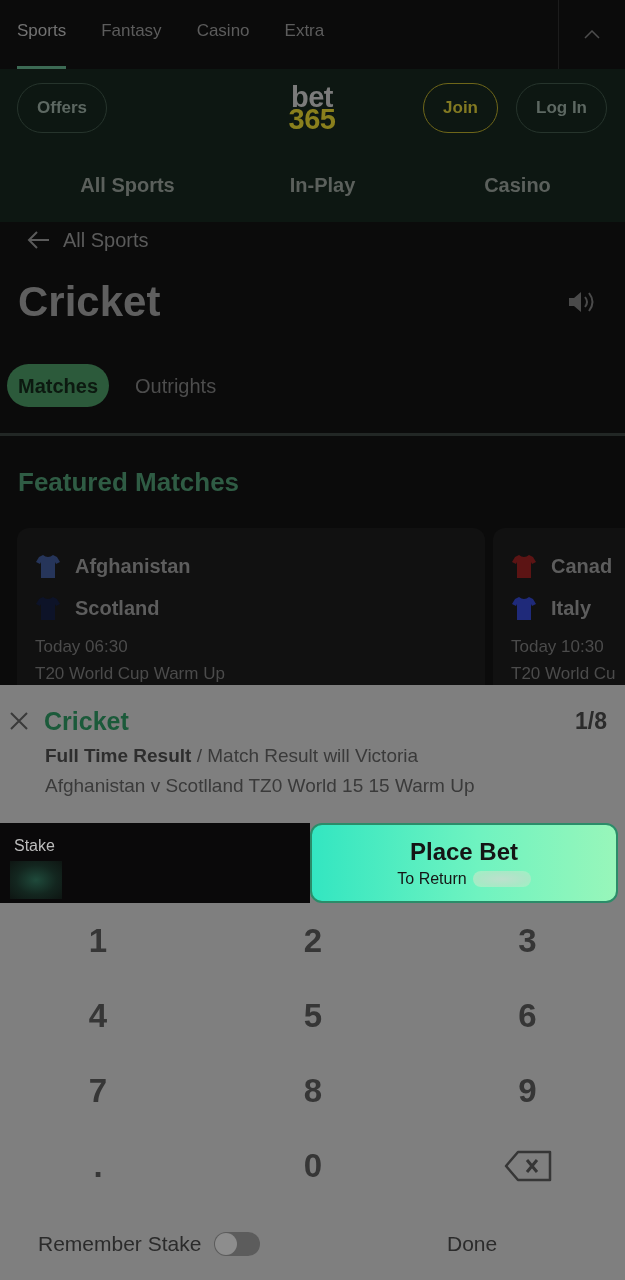  I want to click on done-button: Done, so click(472, 1244).